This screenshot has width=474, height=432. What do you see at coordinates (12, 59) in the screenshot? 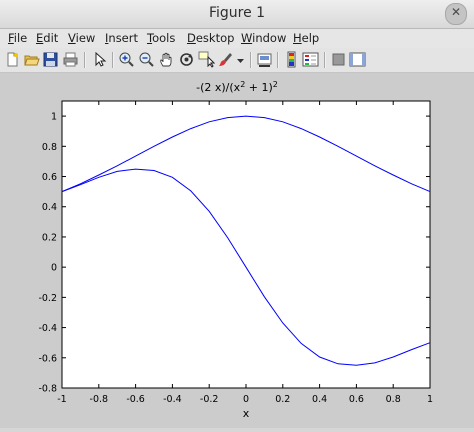
I see `new-figure-icon` at bounding box center [12, 59].